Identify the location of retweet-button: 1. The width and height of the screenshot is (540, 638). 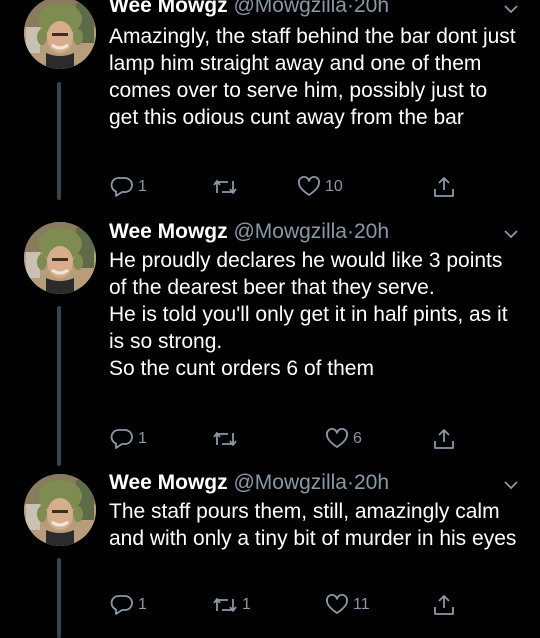
(231, 605).